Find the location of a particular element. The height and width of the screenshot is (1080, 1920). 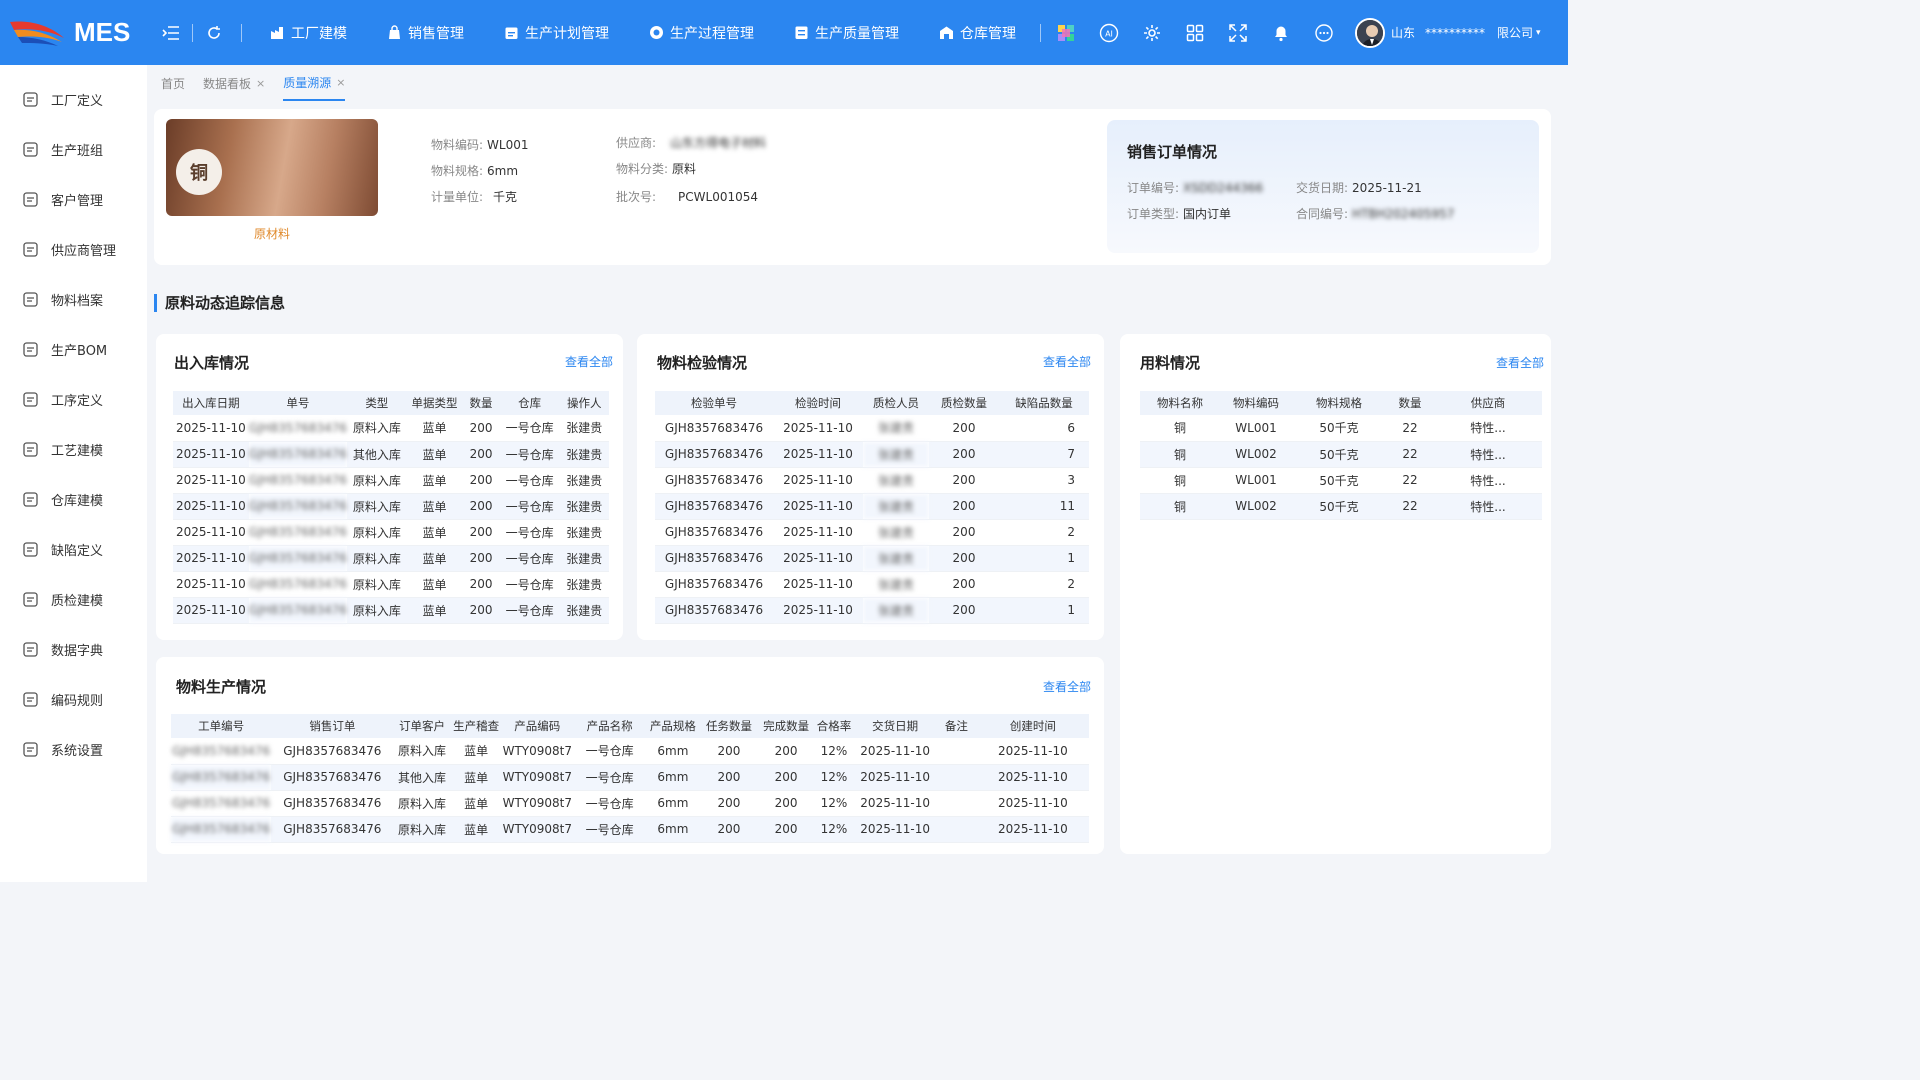

table-cell: 铜 is located at coordinates (1180, 454).